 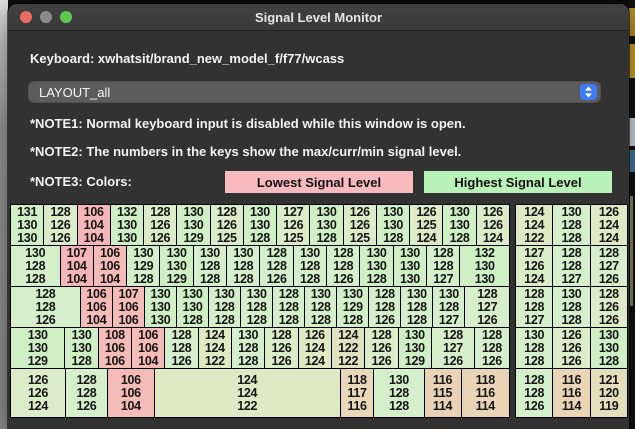 What do you see at coordinates (96, 293) in the screenshot?
I see `key-value: 106` at bounding box center [96, 293].